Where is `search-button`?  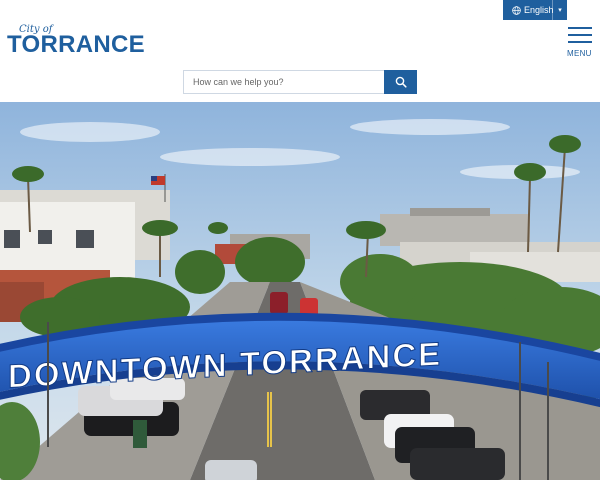 search-button is located at coordinates (400, 82).